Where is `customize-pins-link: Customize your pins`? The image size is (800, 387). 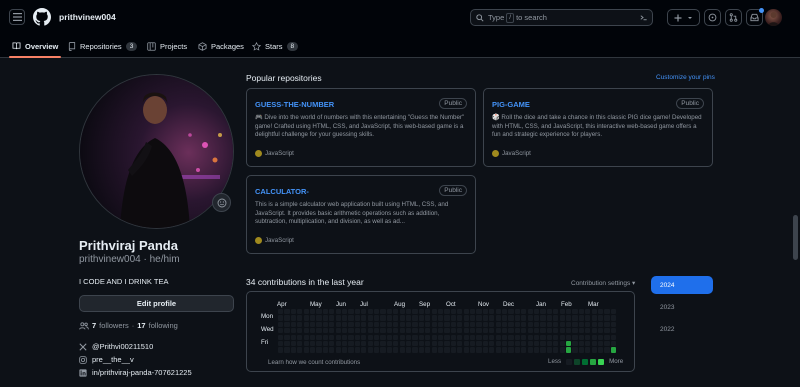 customize-pins-link: Customize your pins is located at coordinates (685, 77).